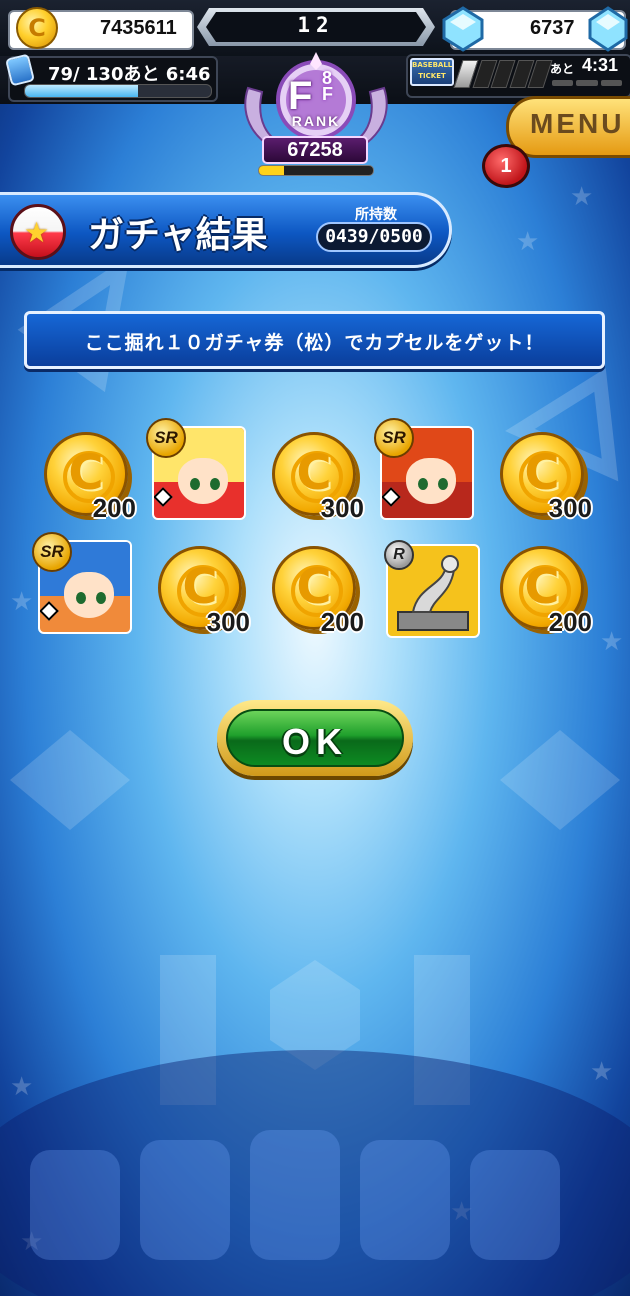 Image resolution: width=630 pixels, height=1296 pixels. I want to click on star-icon: ★, so click(37, 232).